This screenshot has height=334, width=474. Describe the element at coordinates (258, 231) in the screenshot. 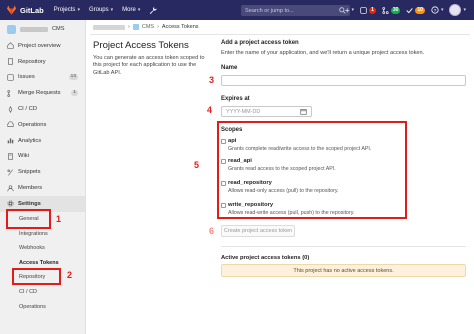

I see `create-token-button: Create project access token` at that location.